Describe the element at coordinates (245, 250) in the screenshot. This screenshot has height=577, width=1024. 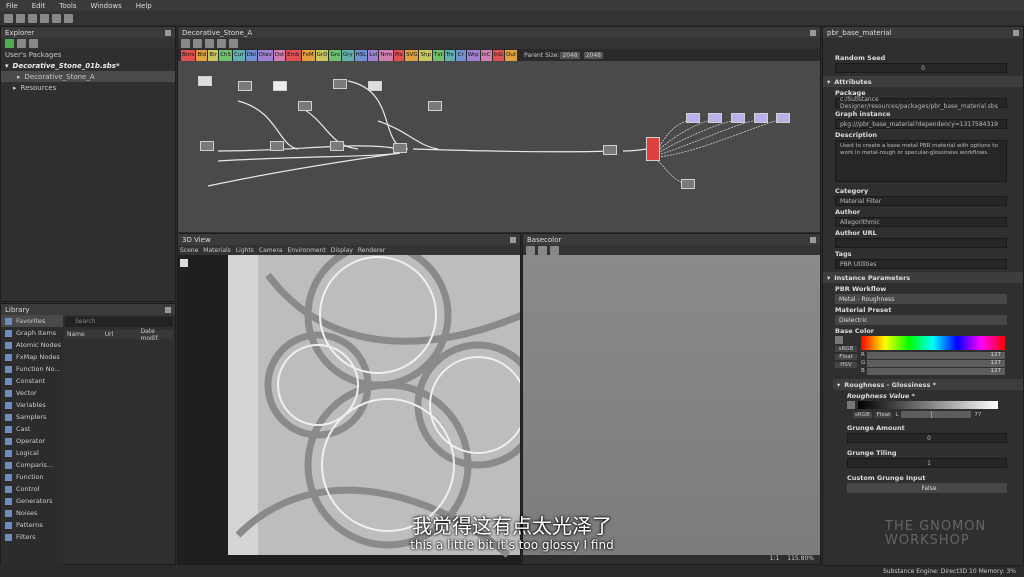
I see `3d-menu-item: Lights` at that location.